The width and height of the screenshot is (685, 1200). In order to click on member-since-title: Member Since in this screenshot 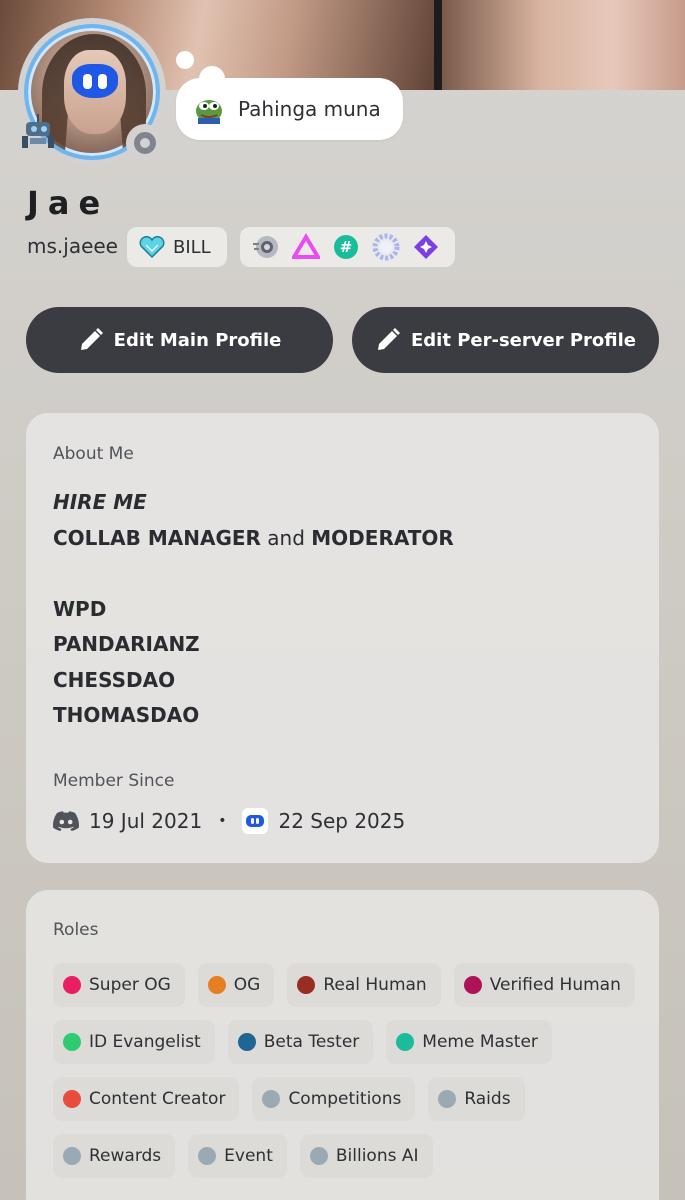, I will do `click(114, 781)`.